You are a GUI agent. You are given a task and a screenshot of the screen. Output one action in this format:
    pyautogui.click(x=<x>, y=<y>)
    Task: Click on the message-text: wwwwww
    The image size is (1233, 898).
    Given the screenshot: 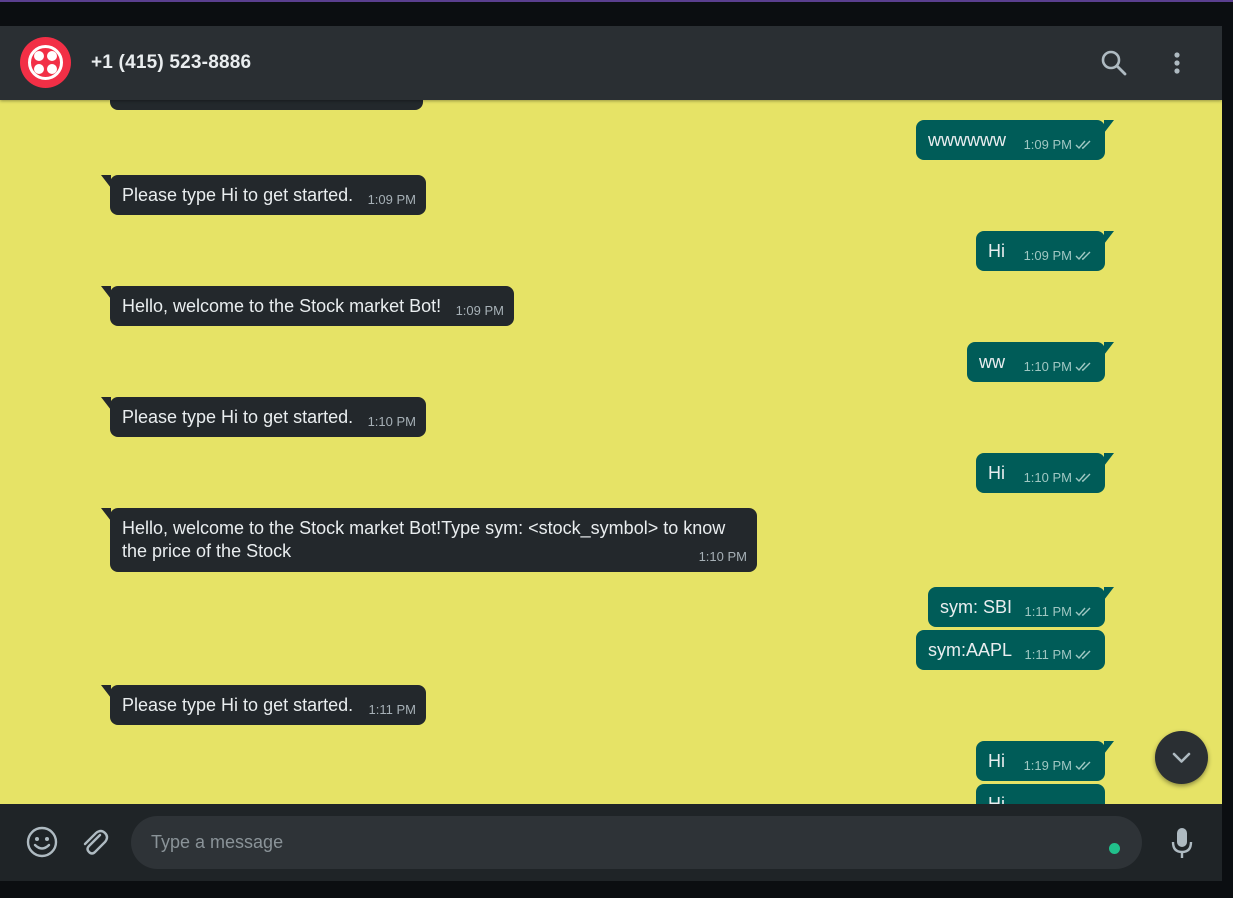 What is the action you would take?
    pyautogui.click(x=967, y=140)
    